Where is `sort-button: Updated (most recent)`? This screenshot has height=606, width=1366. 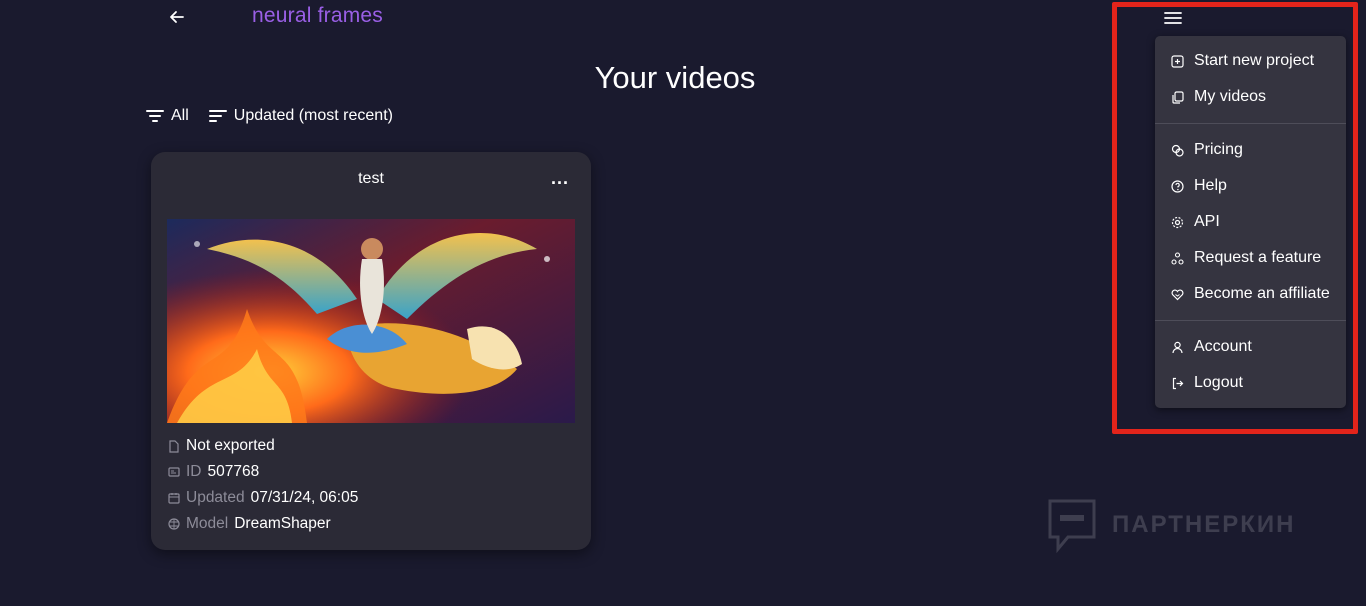 sort-button: Updated (most recent) is located at coordinates (300, 116).